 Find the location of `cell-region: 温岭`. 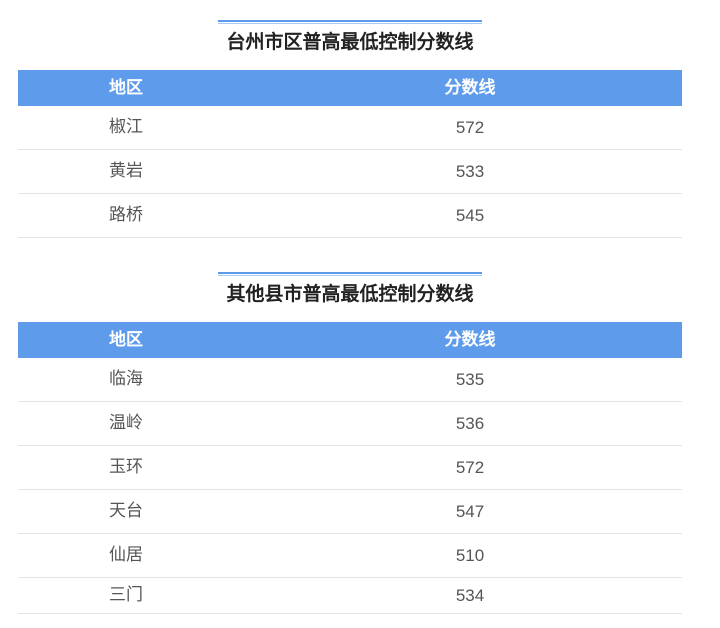

cell-region: 温岭 is located at coordinates (126, 423).